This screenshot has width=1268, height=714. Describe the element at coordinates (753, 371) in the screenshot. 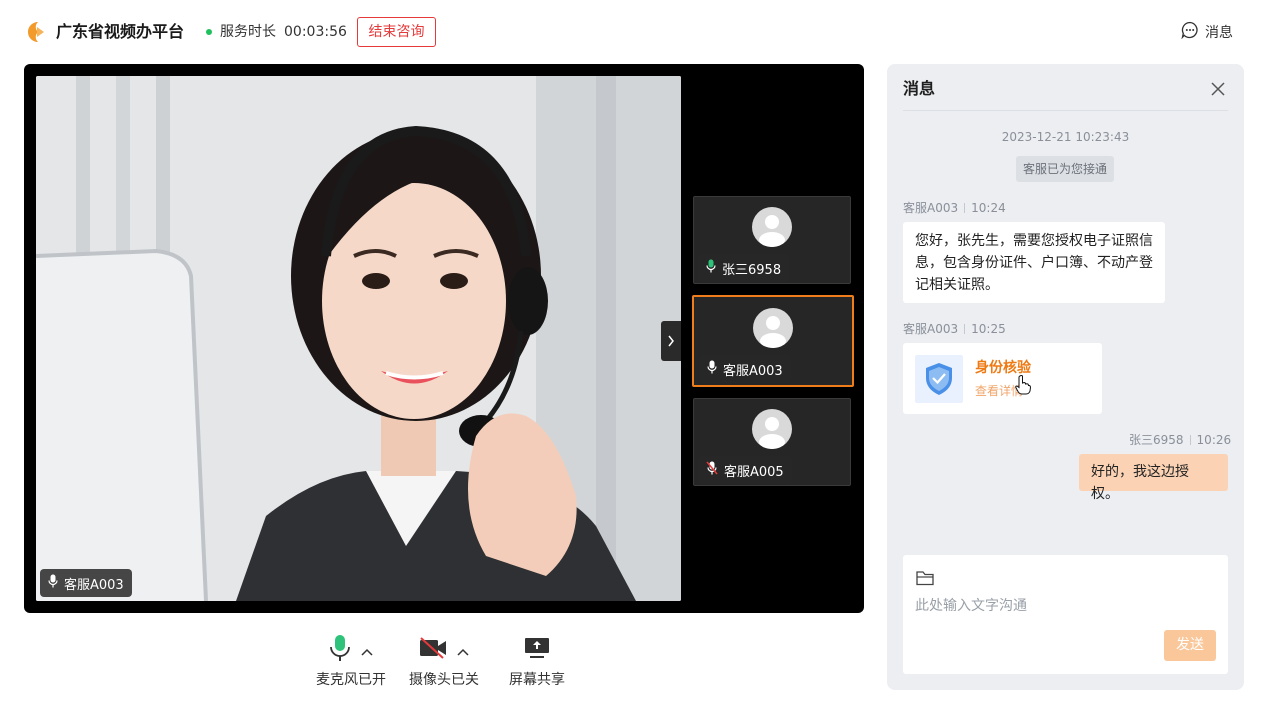

I see `participant-name: 客服A003` at that location.